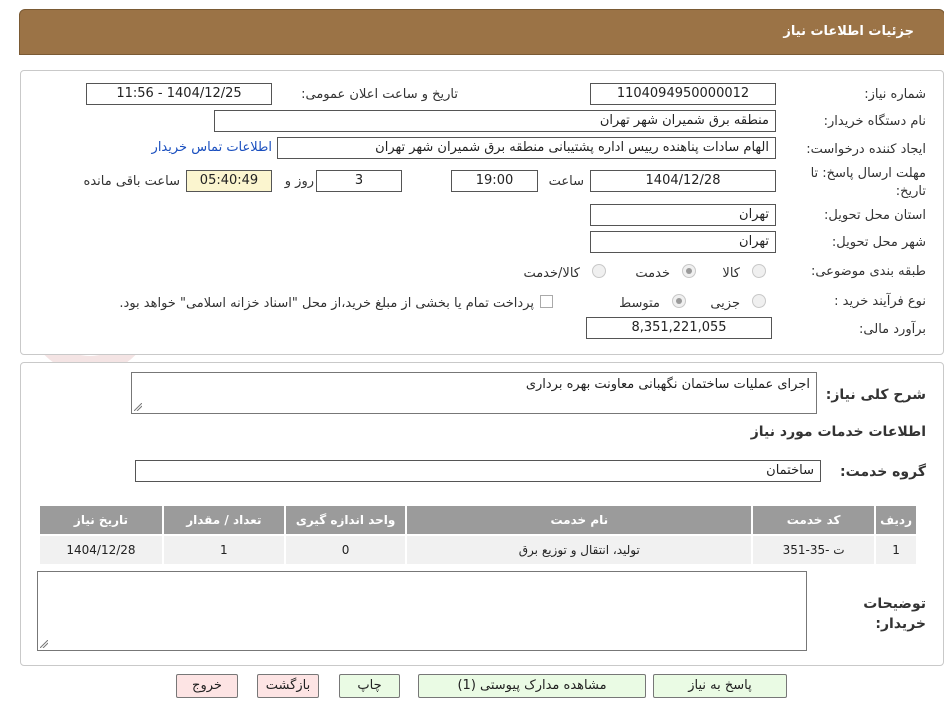 The height and width of the screenshot is (719, 944). What do you see at coordinates (880, 301) in the screenshot?
I see `process-label: نوع فرآیند خرید :` at bounding box center [880, 301].